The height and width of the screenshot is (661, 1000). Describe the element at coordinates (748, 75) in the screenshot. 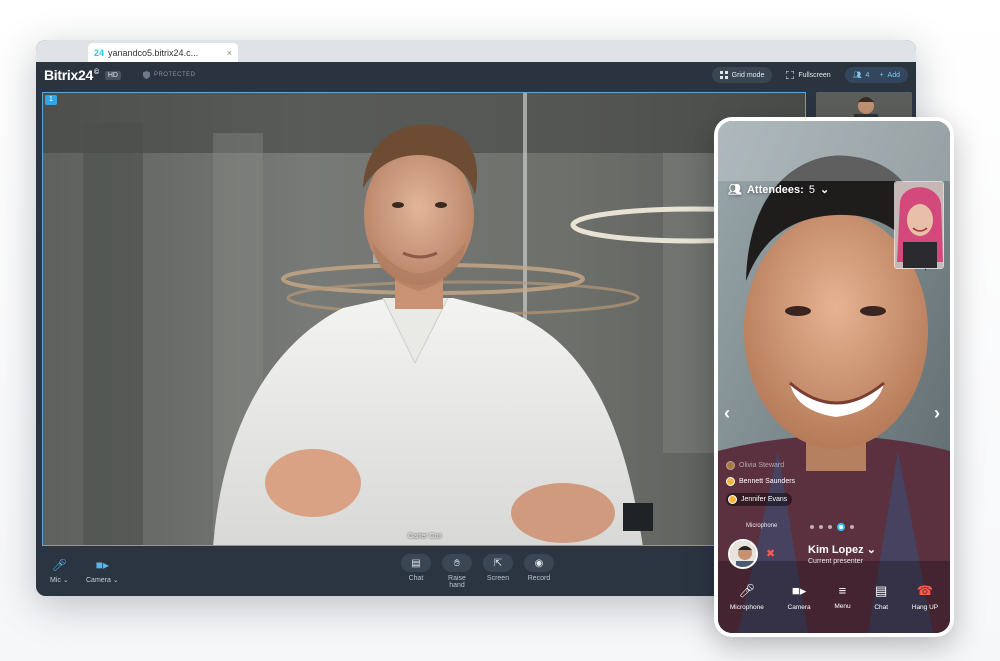

I see `grid-mode-label: Grid mode` at that location.